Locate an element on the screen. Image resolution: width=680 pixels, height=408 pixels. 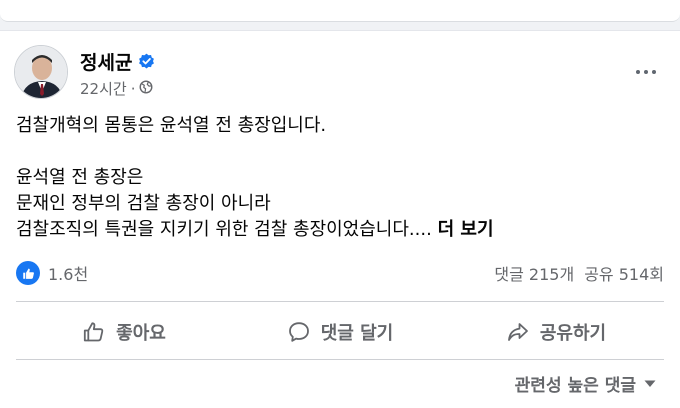
share-label: 공유하기 is located at coordinates (573, 333).